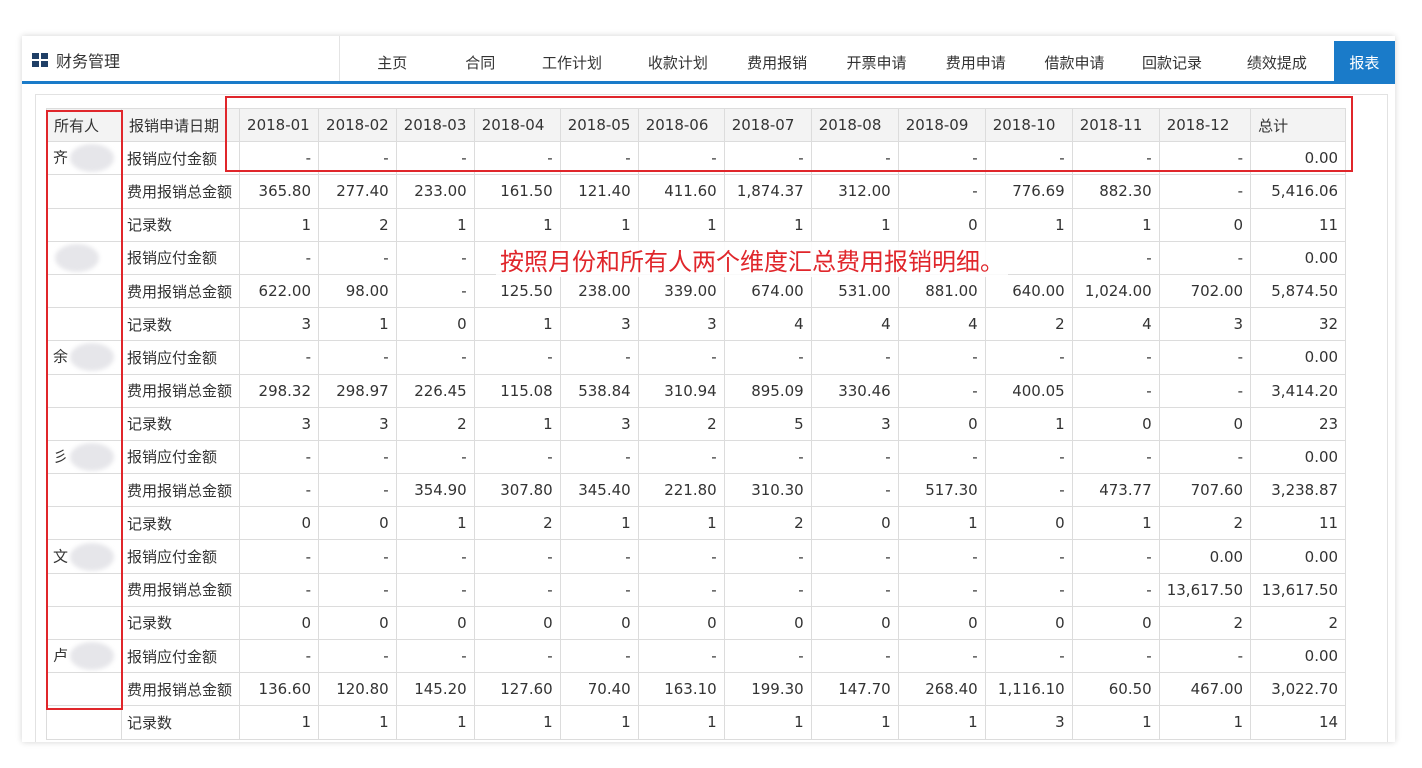 The image size is (1422, 768). Describe the element at coordinates (1172, 58) in the screenshot. I see `tab-8: 回款记录` at that location.